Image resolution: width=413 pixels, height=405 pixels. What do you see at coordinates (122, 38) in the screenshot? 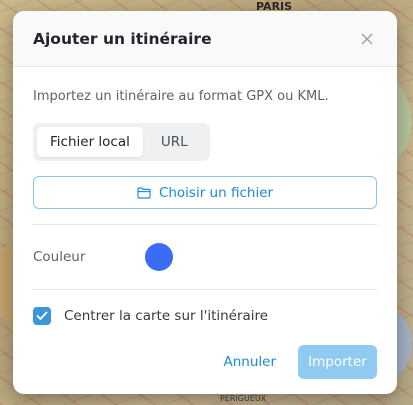
I see `dialog-title: Ajouter un itinéraire` at bounding box center [122, 38].